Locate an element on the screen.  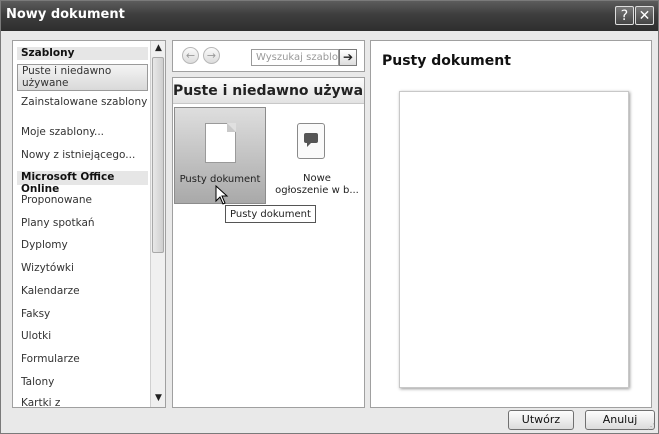
template-navigation-bar: ← → Wyszukaj szablon ➔ is located at coordinates (268, 56).